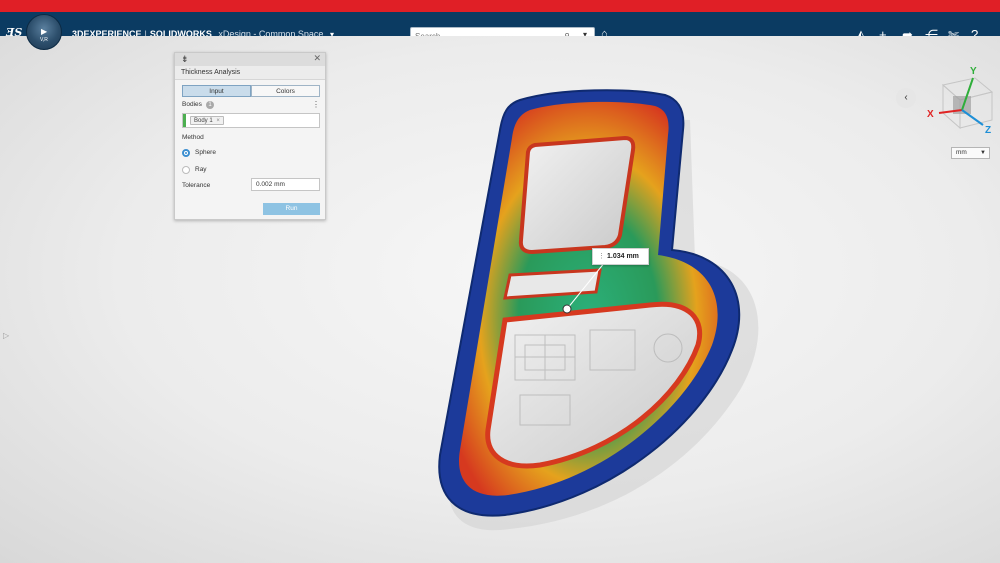 The height and width of the screenshot is (563, 1000). I want to click on more-options-icon: ⋮, so click(316, 104).